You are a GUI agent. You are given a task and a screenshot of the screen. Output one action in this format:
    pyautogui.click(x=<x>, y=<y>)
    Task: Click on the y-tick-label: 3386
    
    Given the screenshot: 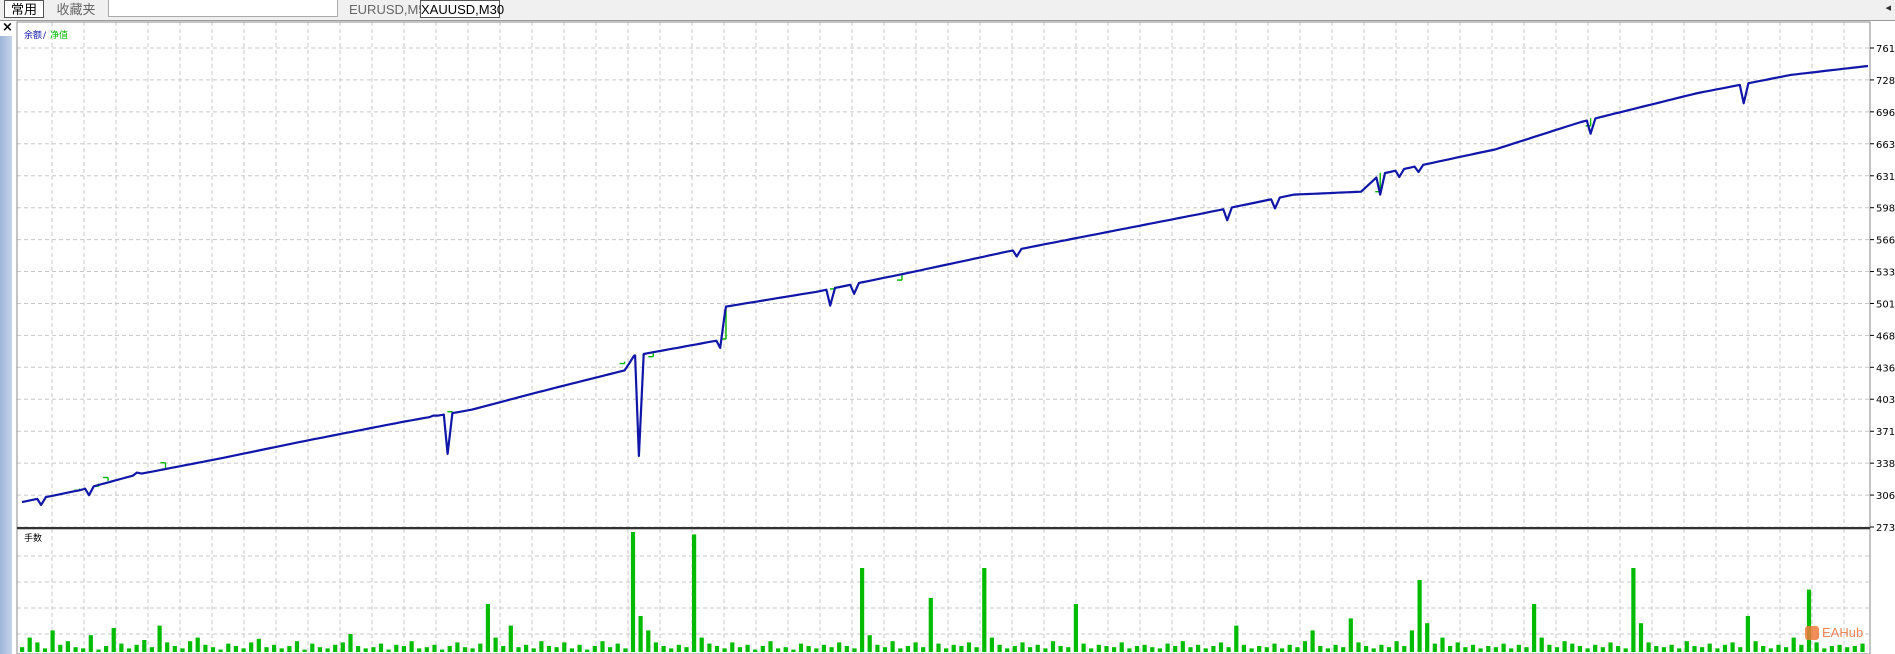 What is the action you would take?
    pyautogui.click(x=1885, y=464)
    